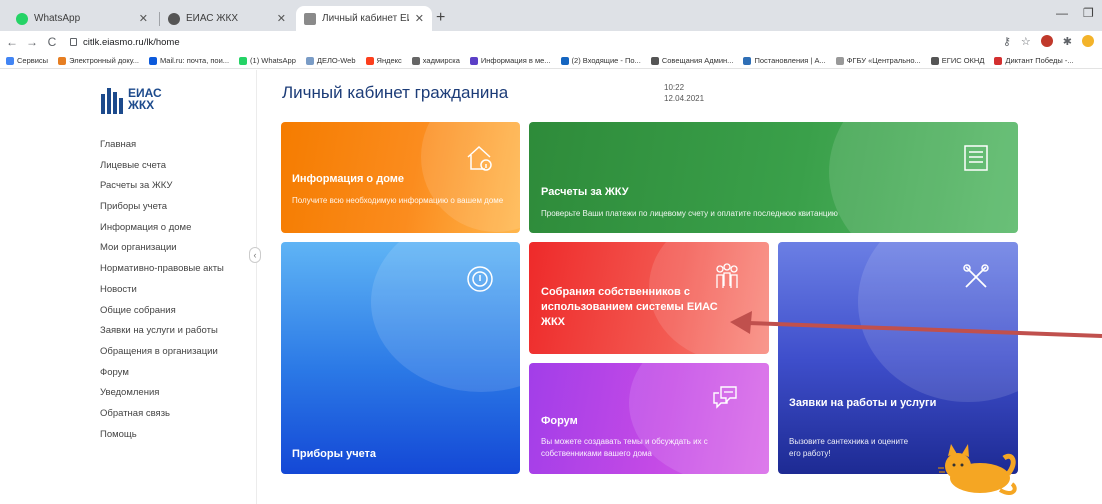 The height and width of the screenshot is (504, 1102). What do you see at coordinates (273, 60) in the screenshot?
I see `bookmark-label: (1) WhatsApp` at bounding box center [273, 60].